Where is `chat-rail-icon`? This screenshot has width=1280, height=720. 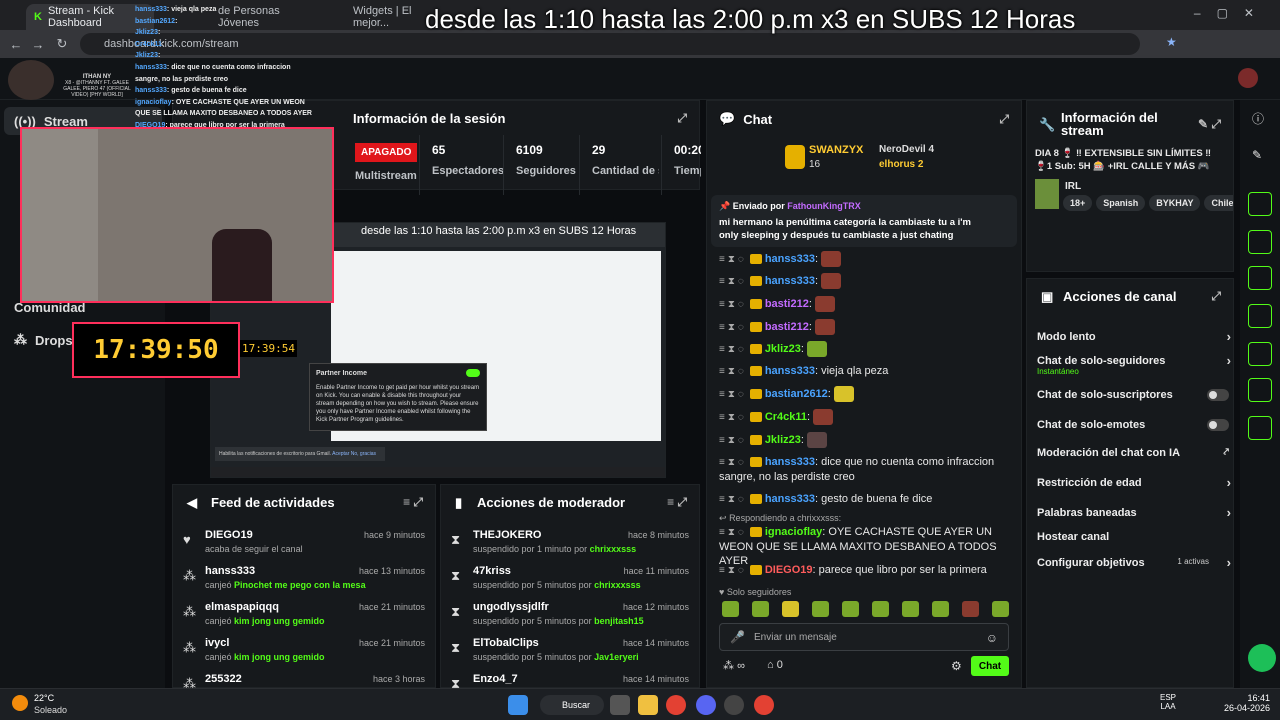 chat-rail-icon is located at coordinates (1260, 316).